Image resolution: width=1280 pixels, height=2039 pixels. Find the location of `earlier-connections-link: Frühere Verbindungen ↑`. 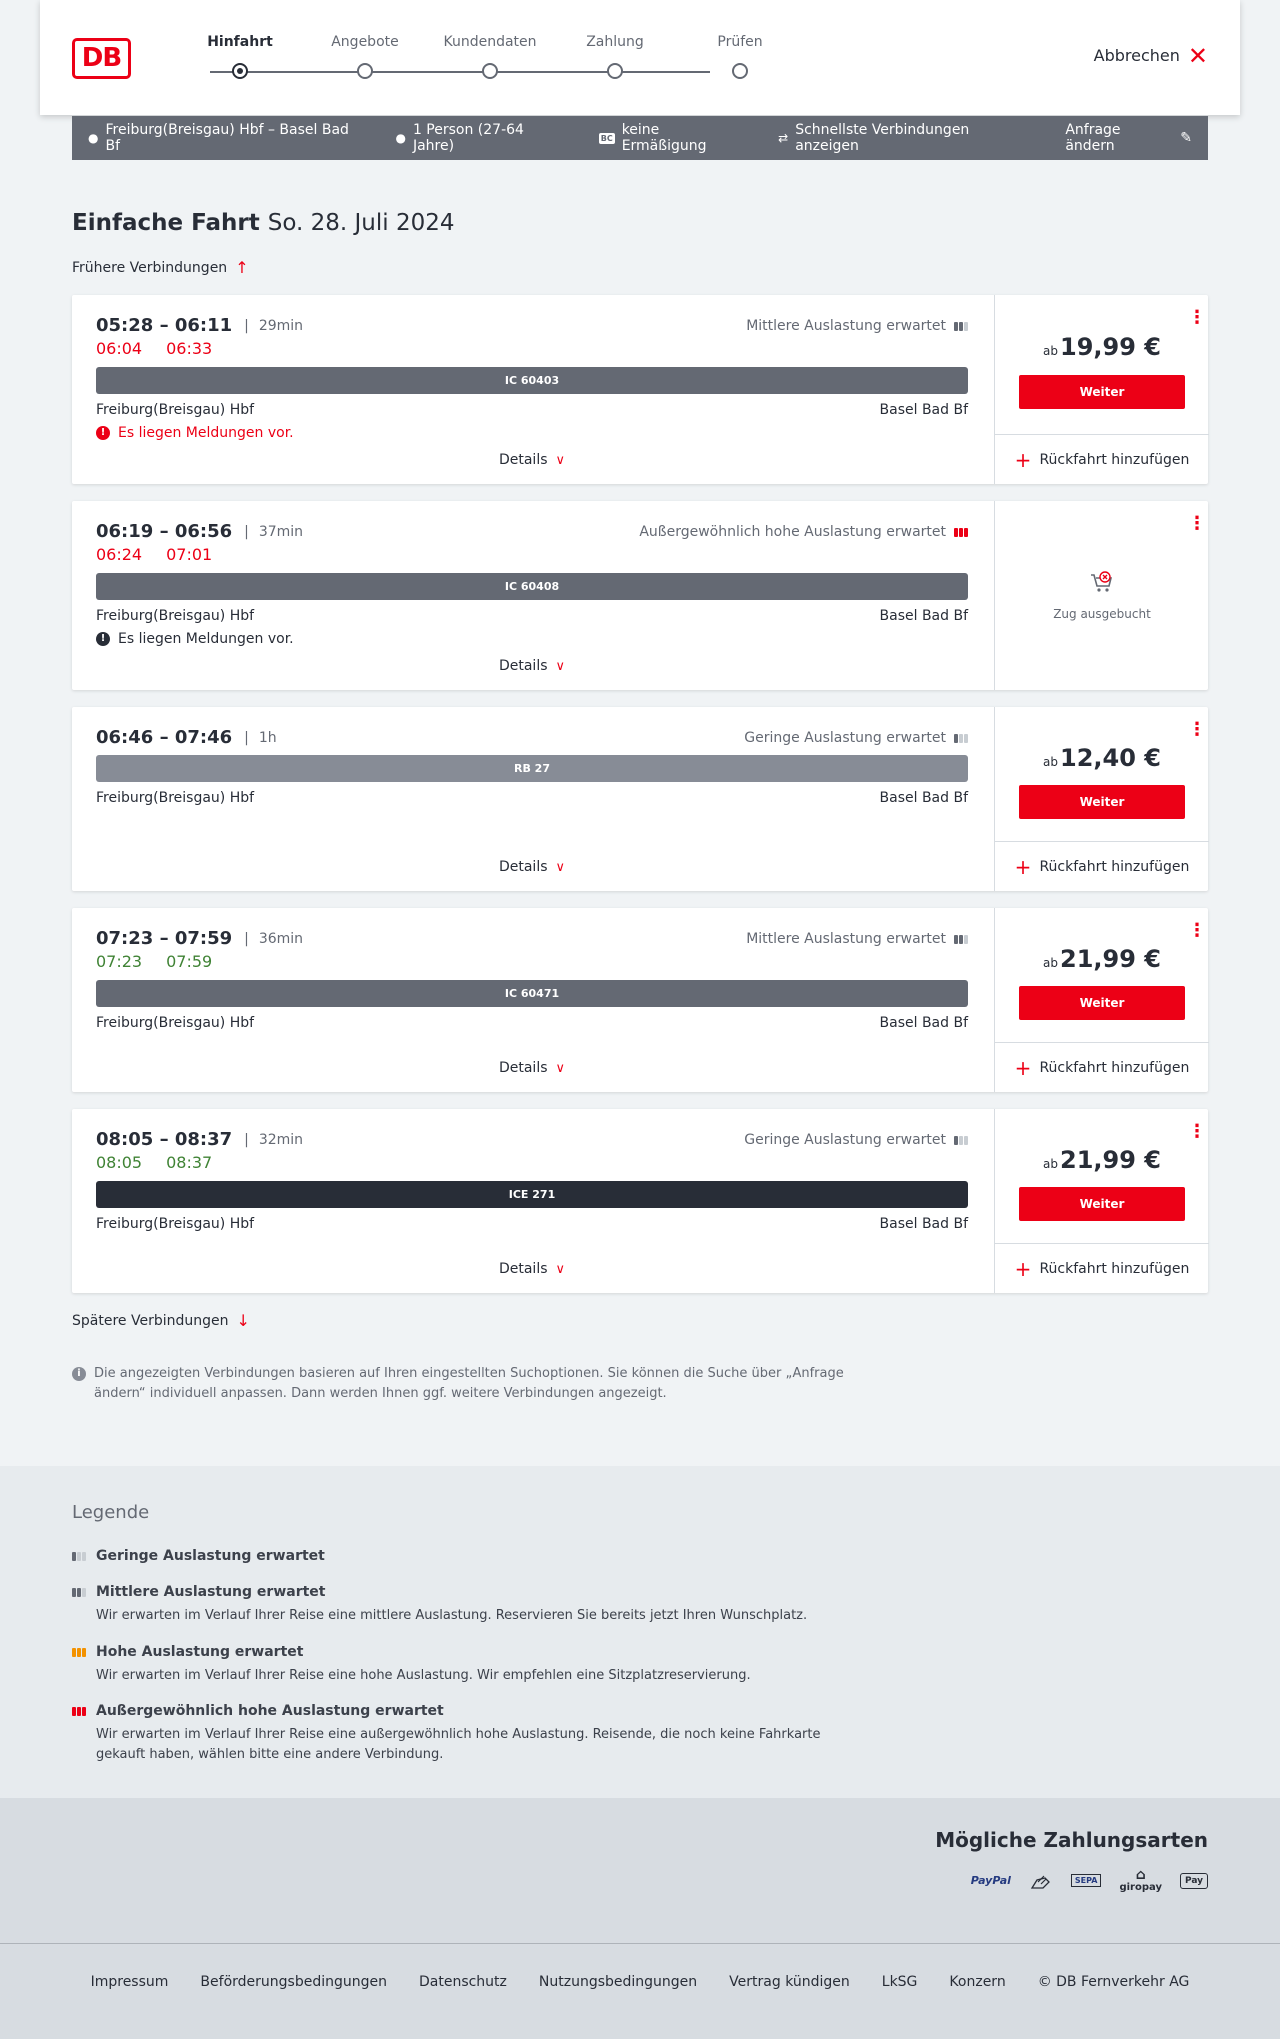

earlier-connections-link: Frühere Verbindungen ↑ is located at coordinates (160, 267).